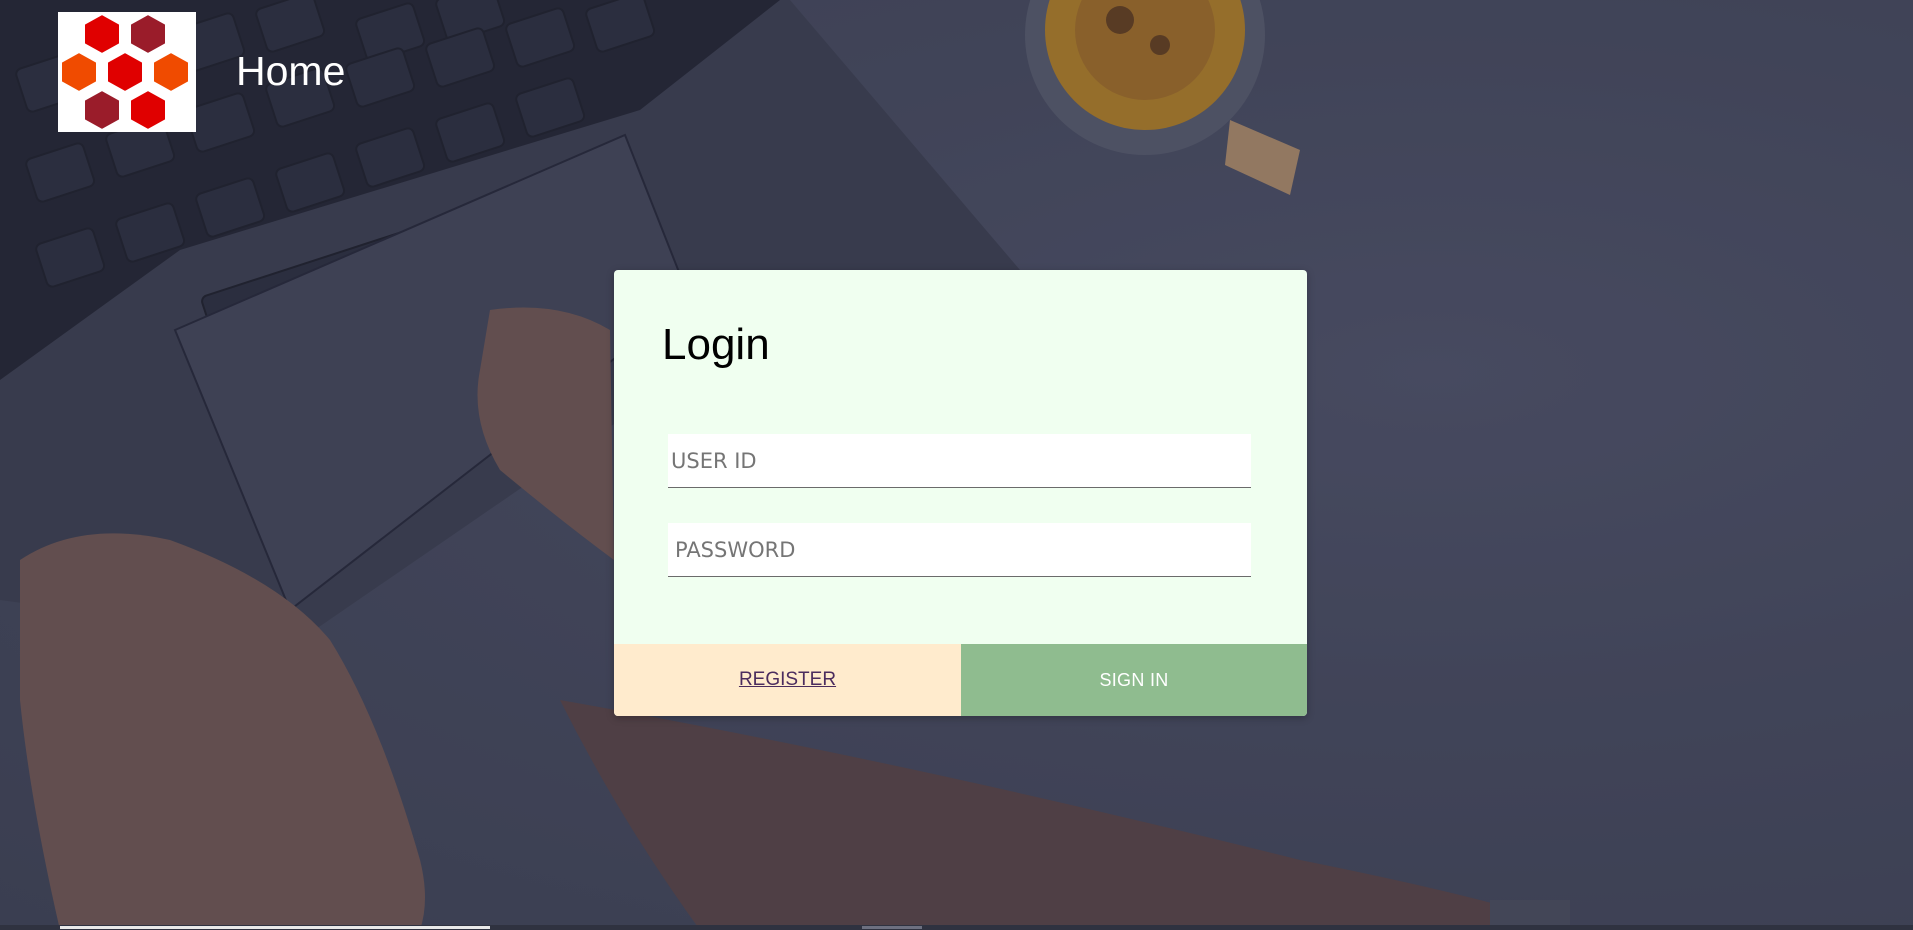 The width and height of the screenshot is (1913, 930). Describe the element at coordinates (959, 550) in the screenshot. I see `password-input` at that location.